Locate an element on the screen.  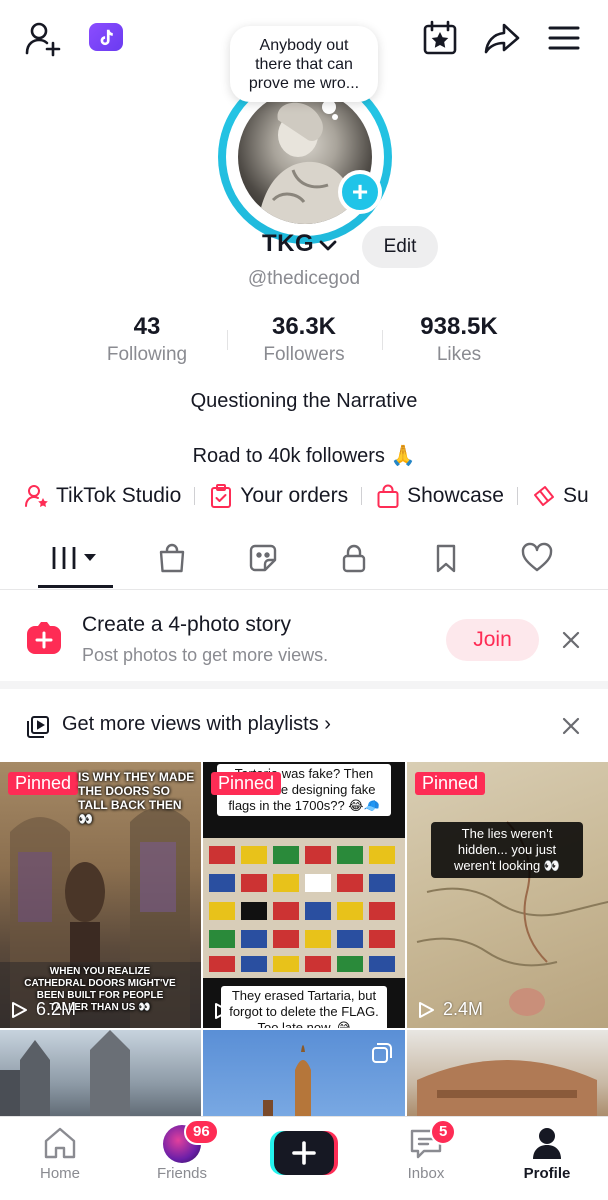
notification-badge: 96 is located at coordinates (201, 1132).